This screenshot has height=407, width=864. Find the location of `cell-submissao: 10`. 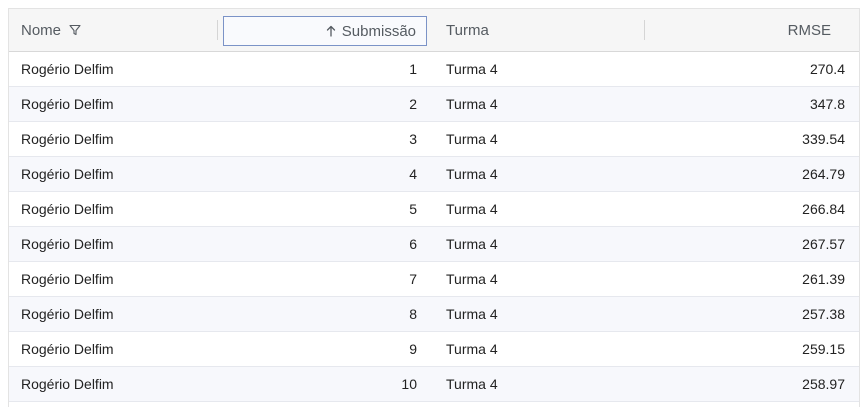

cell-submissao: 10 is located at coordinates (409, 384).